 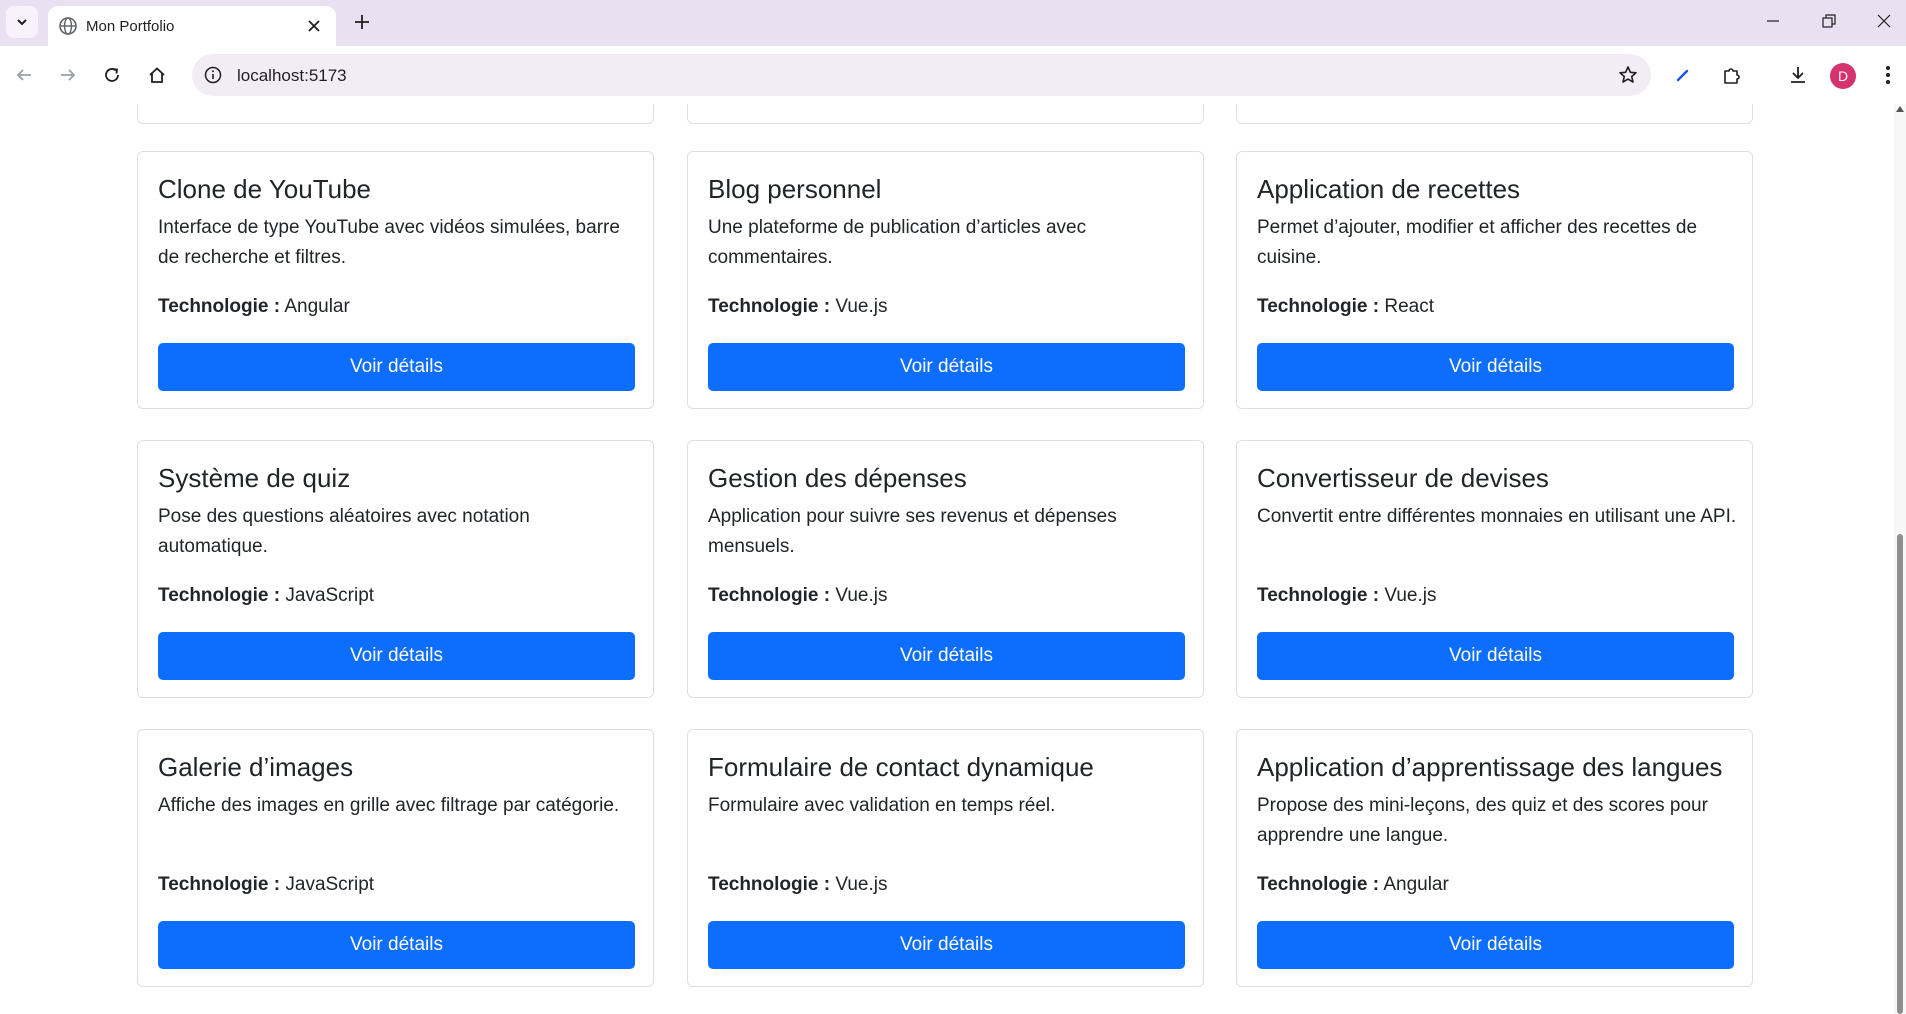 I want to click on scrollbar-thumb, so click(x=1900, y=774).